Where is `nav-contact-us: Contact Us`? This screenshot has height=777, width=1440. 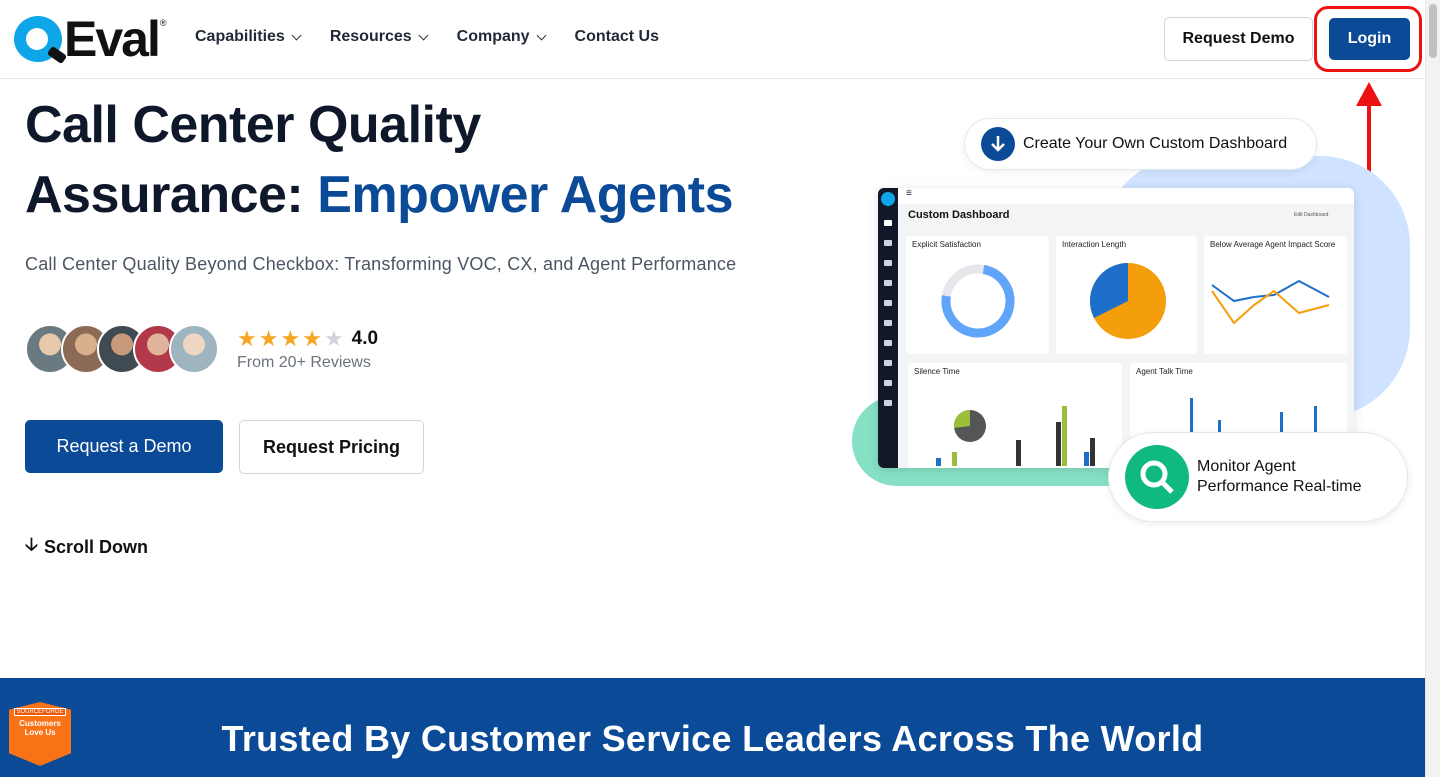
nav-contact-us: Contact Us is located at coordinates (617, 37).